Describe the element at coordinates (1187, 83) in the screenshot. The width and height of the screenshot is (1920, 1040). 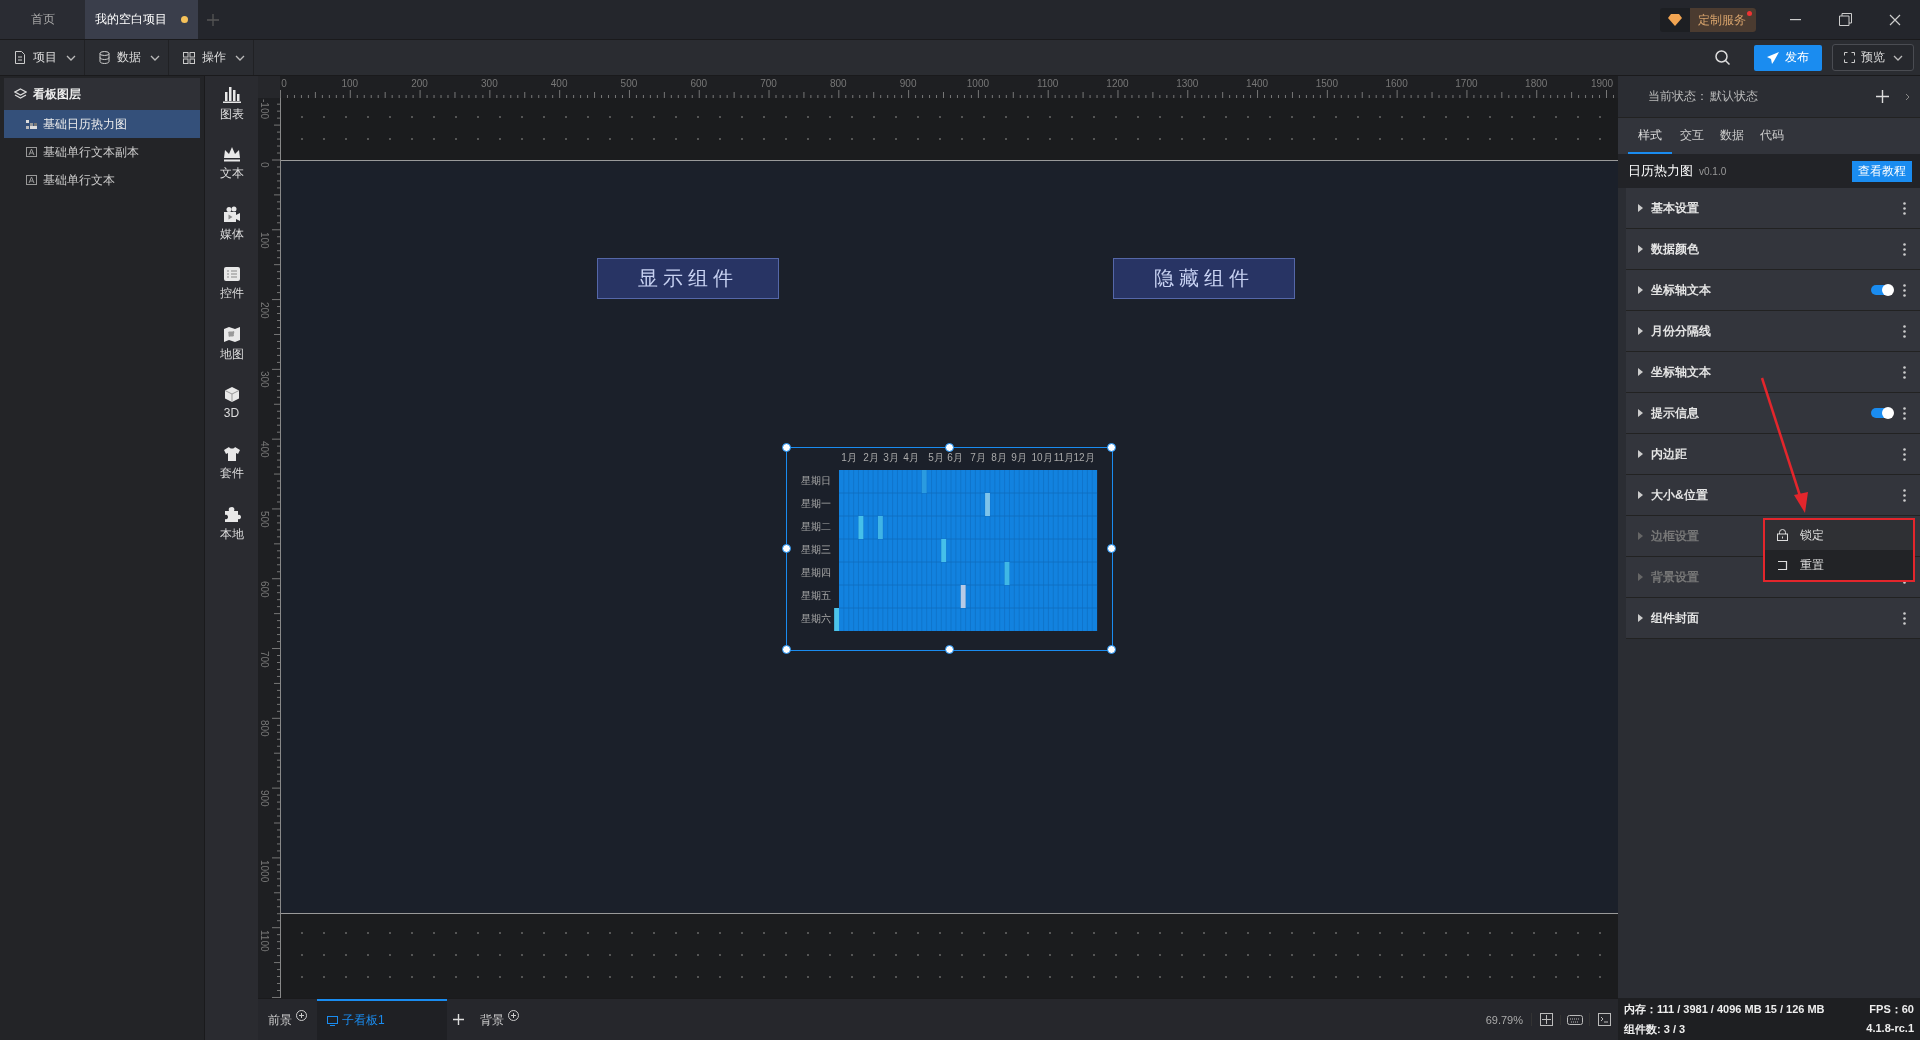
I see `ruler-label: 1300` at that location.